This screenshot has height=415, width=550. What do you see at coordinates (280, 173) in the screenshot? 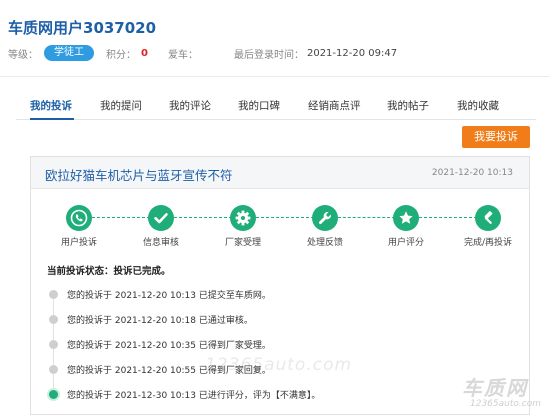
I see `complaint-card-header: 欧拉好猫车机芯片与蓝牙宣传不符 2021-12-20 10:13` at bounding box center [280, 173].